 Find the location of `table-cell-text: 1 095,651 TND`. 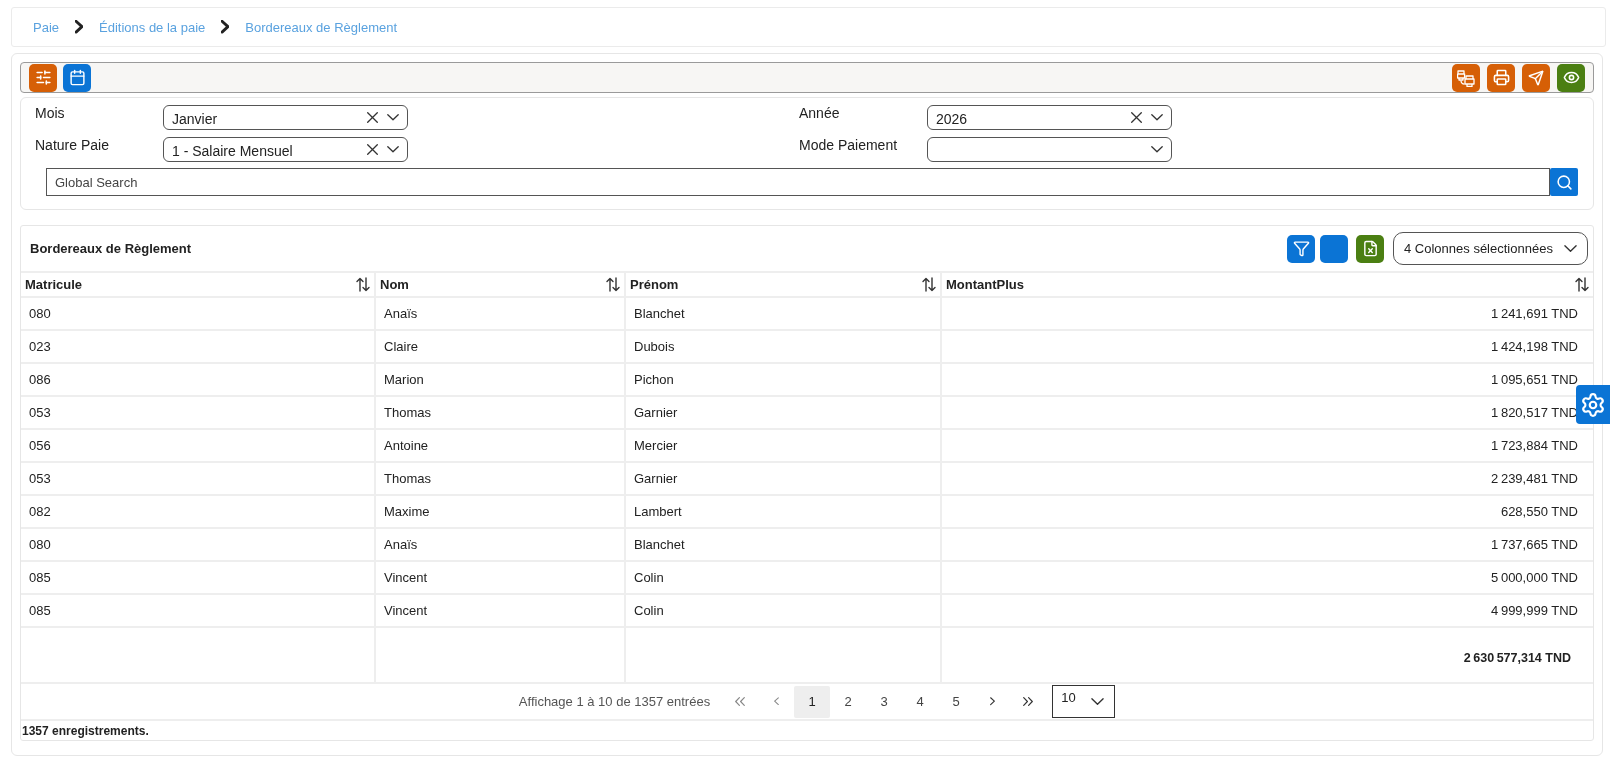

table-cell-text: 1 095,651 TND is located at coordinates (1534, 380).